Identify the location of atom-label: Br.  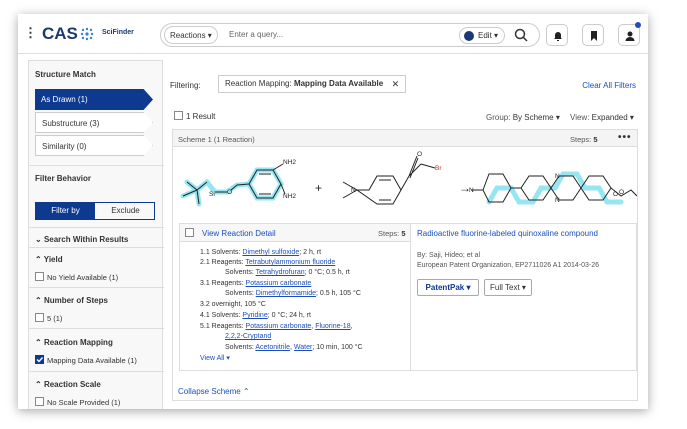
(438, 168).